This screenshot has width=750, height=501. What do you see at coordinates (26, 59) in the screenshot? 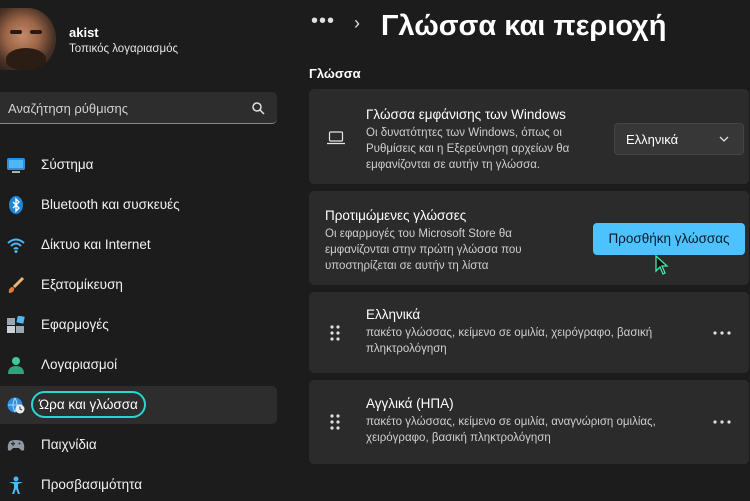
I see `avatar-beard` at bounding box center [26, 59].